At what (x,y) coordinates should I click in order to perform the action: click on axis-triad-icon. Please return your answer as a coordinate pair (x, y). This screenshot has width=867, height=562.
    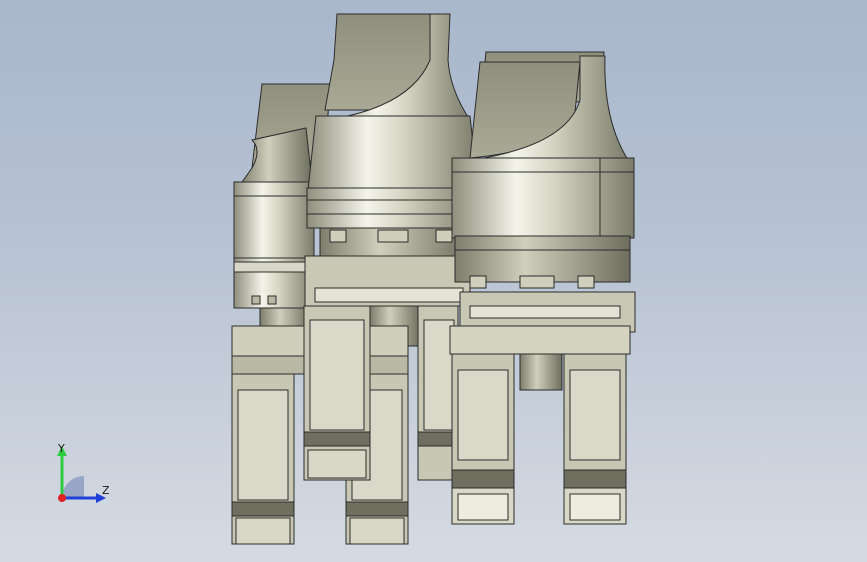
    Looking at the image, I should click on (81, 474).